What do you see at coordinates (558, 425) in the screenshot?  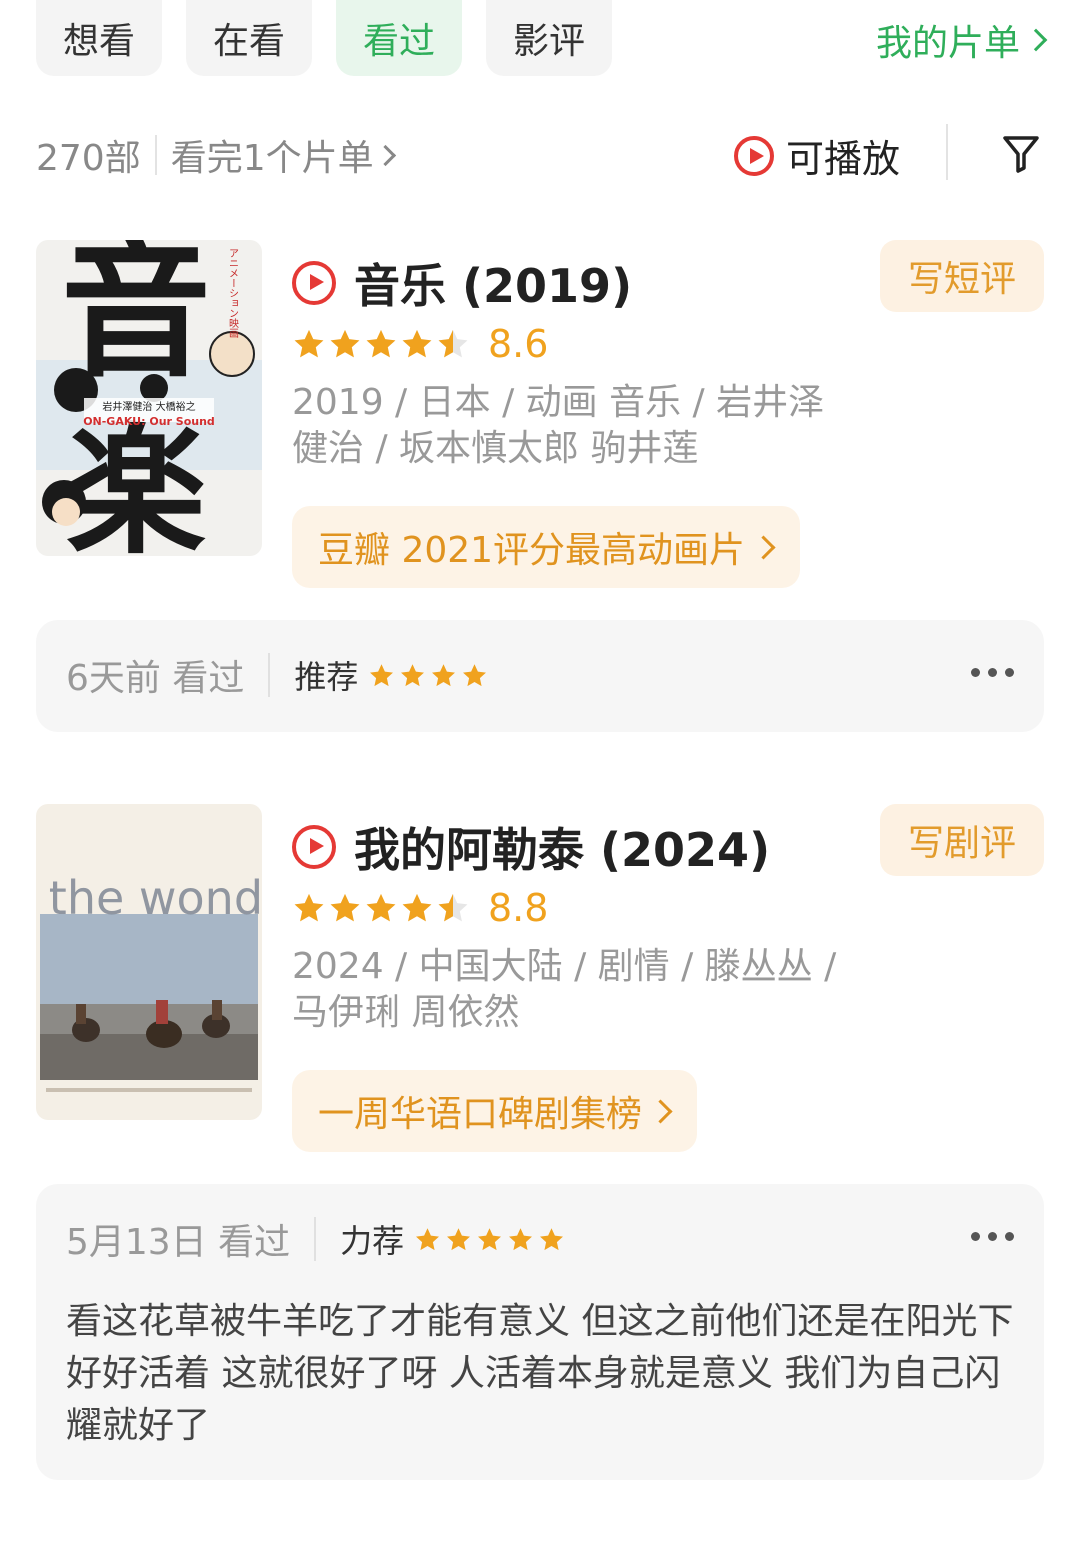 I see `movie-meta: 2019 / 日本 / 动画 音乐 / 岩井泽健治 / 坂本慎太郎 驹井莲` at bounding box center [558, 425].